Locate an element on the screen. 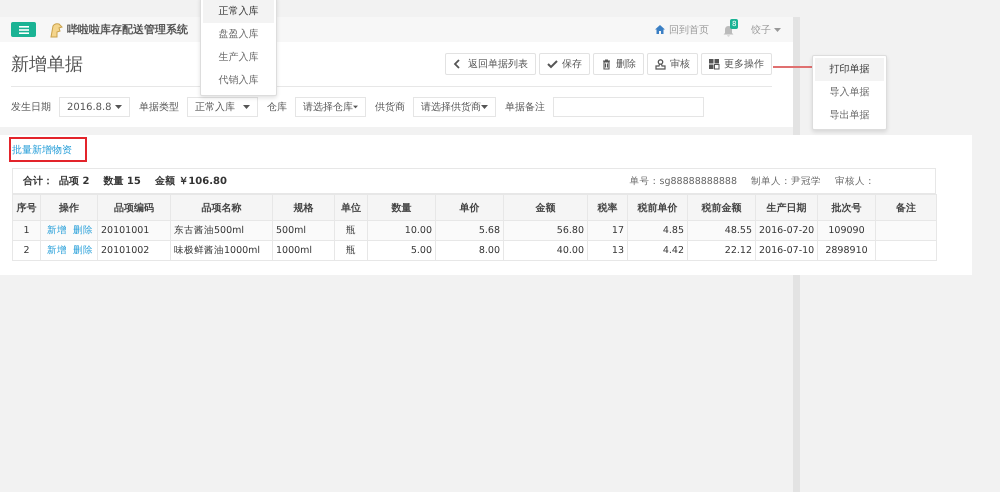 The width and height of the screenshot is (1000, 492). batch-add-link: 批量新增物资 is located at coordinates (42, 150).